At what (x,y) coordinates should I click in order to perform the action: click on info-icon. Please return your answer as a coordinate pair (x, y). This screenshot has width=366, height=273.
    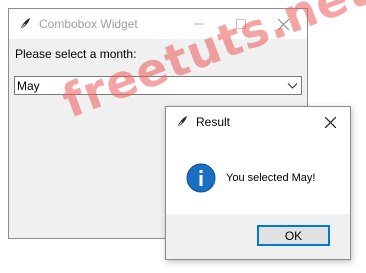
    Looking at the image, I should click on (201, 178).